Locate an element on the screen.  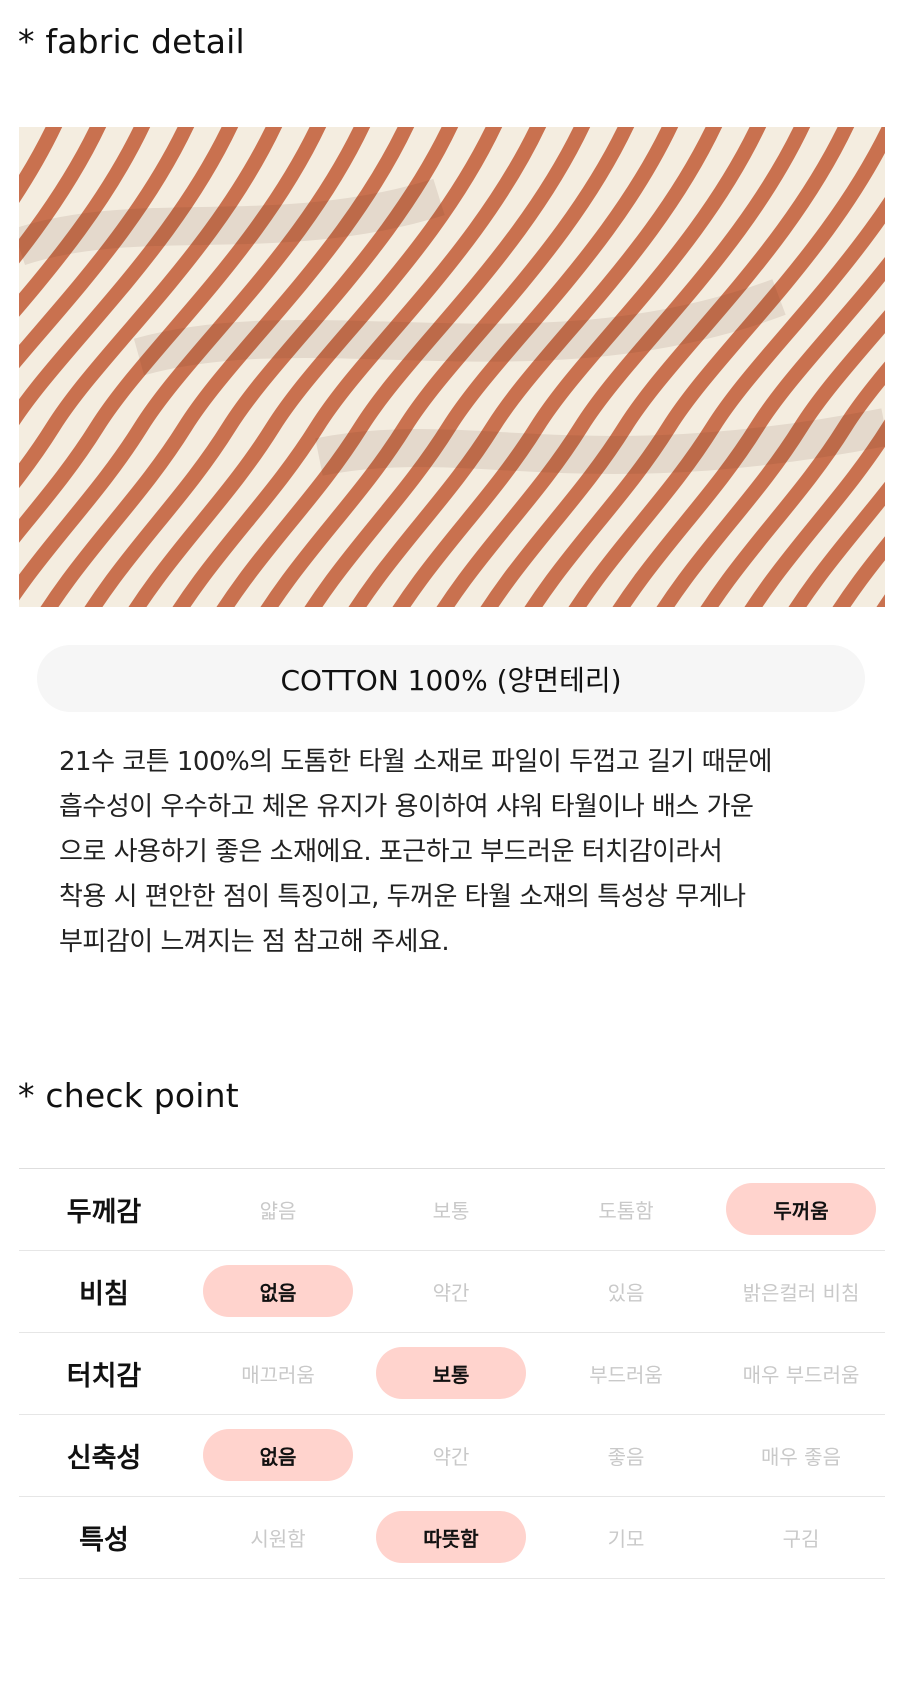
option-chip: 시원함 is located at coordinates (278, 1538).